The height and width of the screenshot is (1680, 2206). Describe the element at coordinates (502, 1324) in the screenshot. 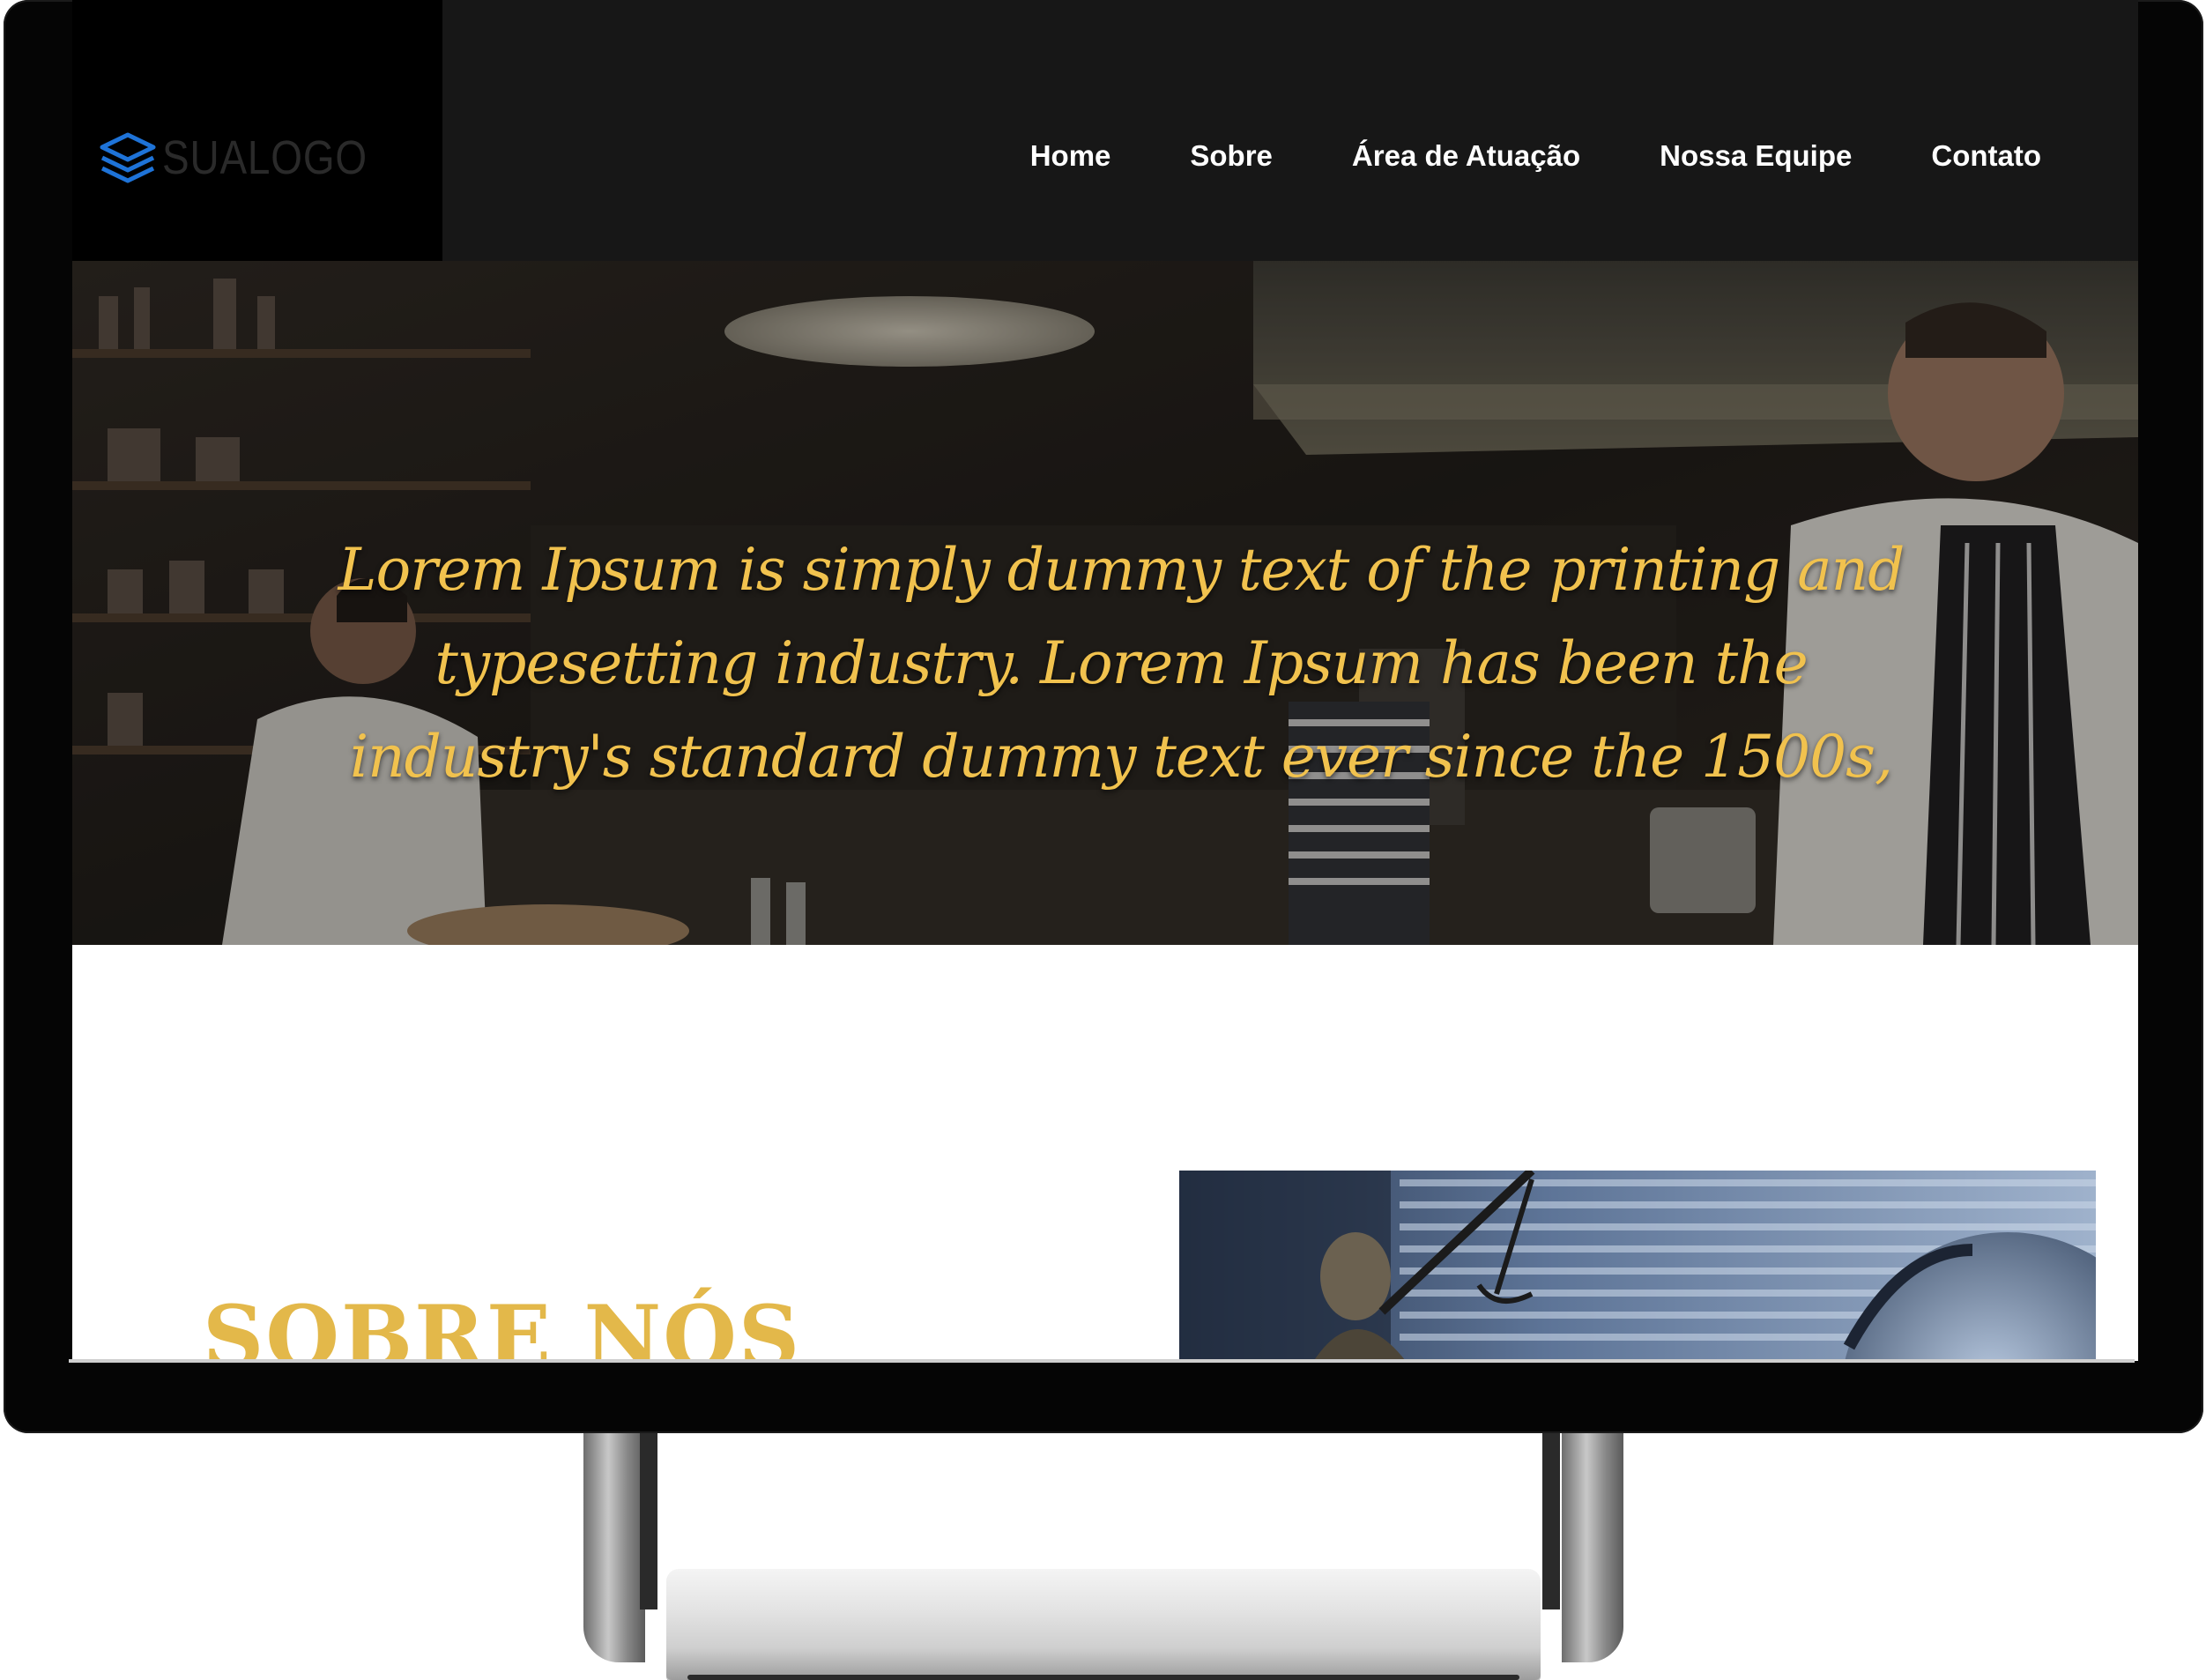

I see `about-title: SOBRE NÓS` at that location.